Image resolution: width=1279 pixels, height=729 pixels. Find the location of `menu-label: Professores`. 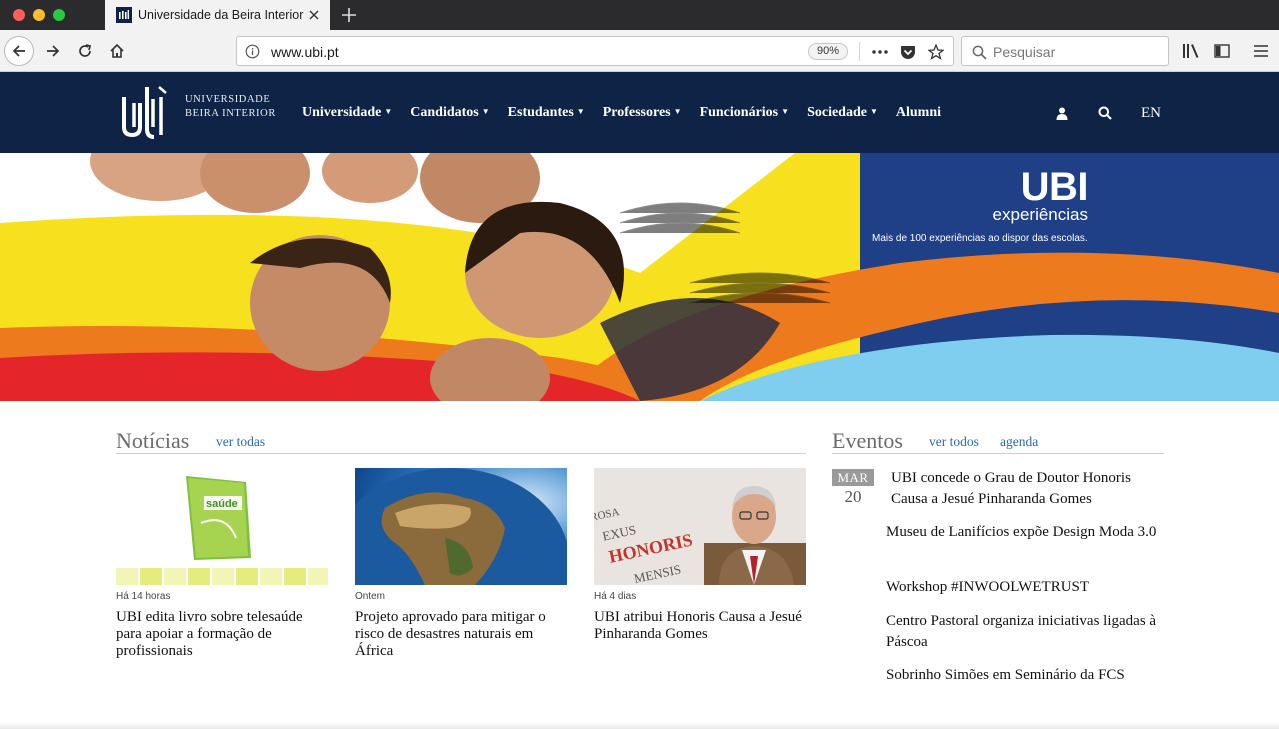

menu-label: Professores is located at coordinates (636, 112).